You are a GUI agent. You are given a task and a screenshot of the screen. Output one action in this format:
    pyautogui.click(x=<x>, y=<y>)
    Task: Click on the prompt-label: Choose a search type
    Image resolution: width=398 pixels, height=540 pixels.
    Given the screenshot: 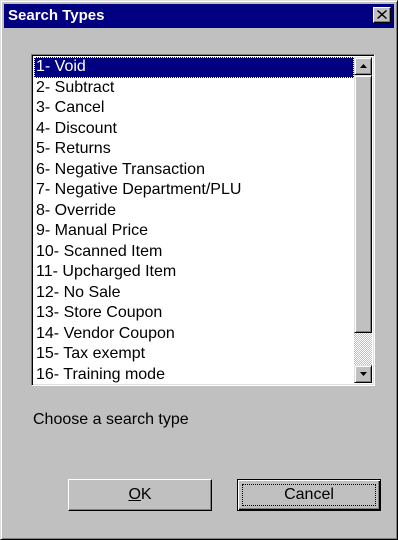 What is the action you would take?
    pyautogui.click(x=111, y=419)
    